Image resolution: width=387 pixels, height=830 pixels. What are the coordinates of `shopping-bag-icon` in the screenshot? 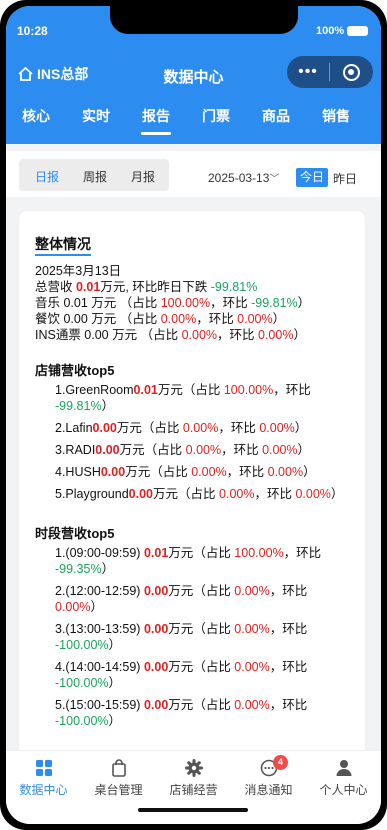 It's located at (118, 768).